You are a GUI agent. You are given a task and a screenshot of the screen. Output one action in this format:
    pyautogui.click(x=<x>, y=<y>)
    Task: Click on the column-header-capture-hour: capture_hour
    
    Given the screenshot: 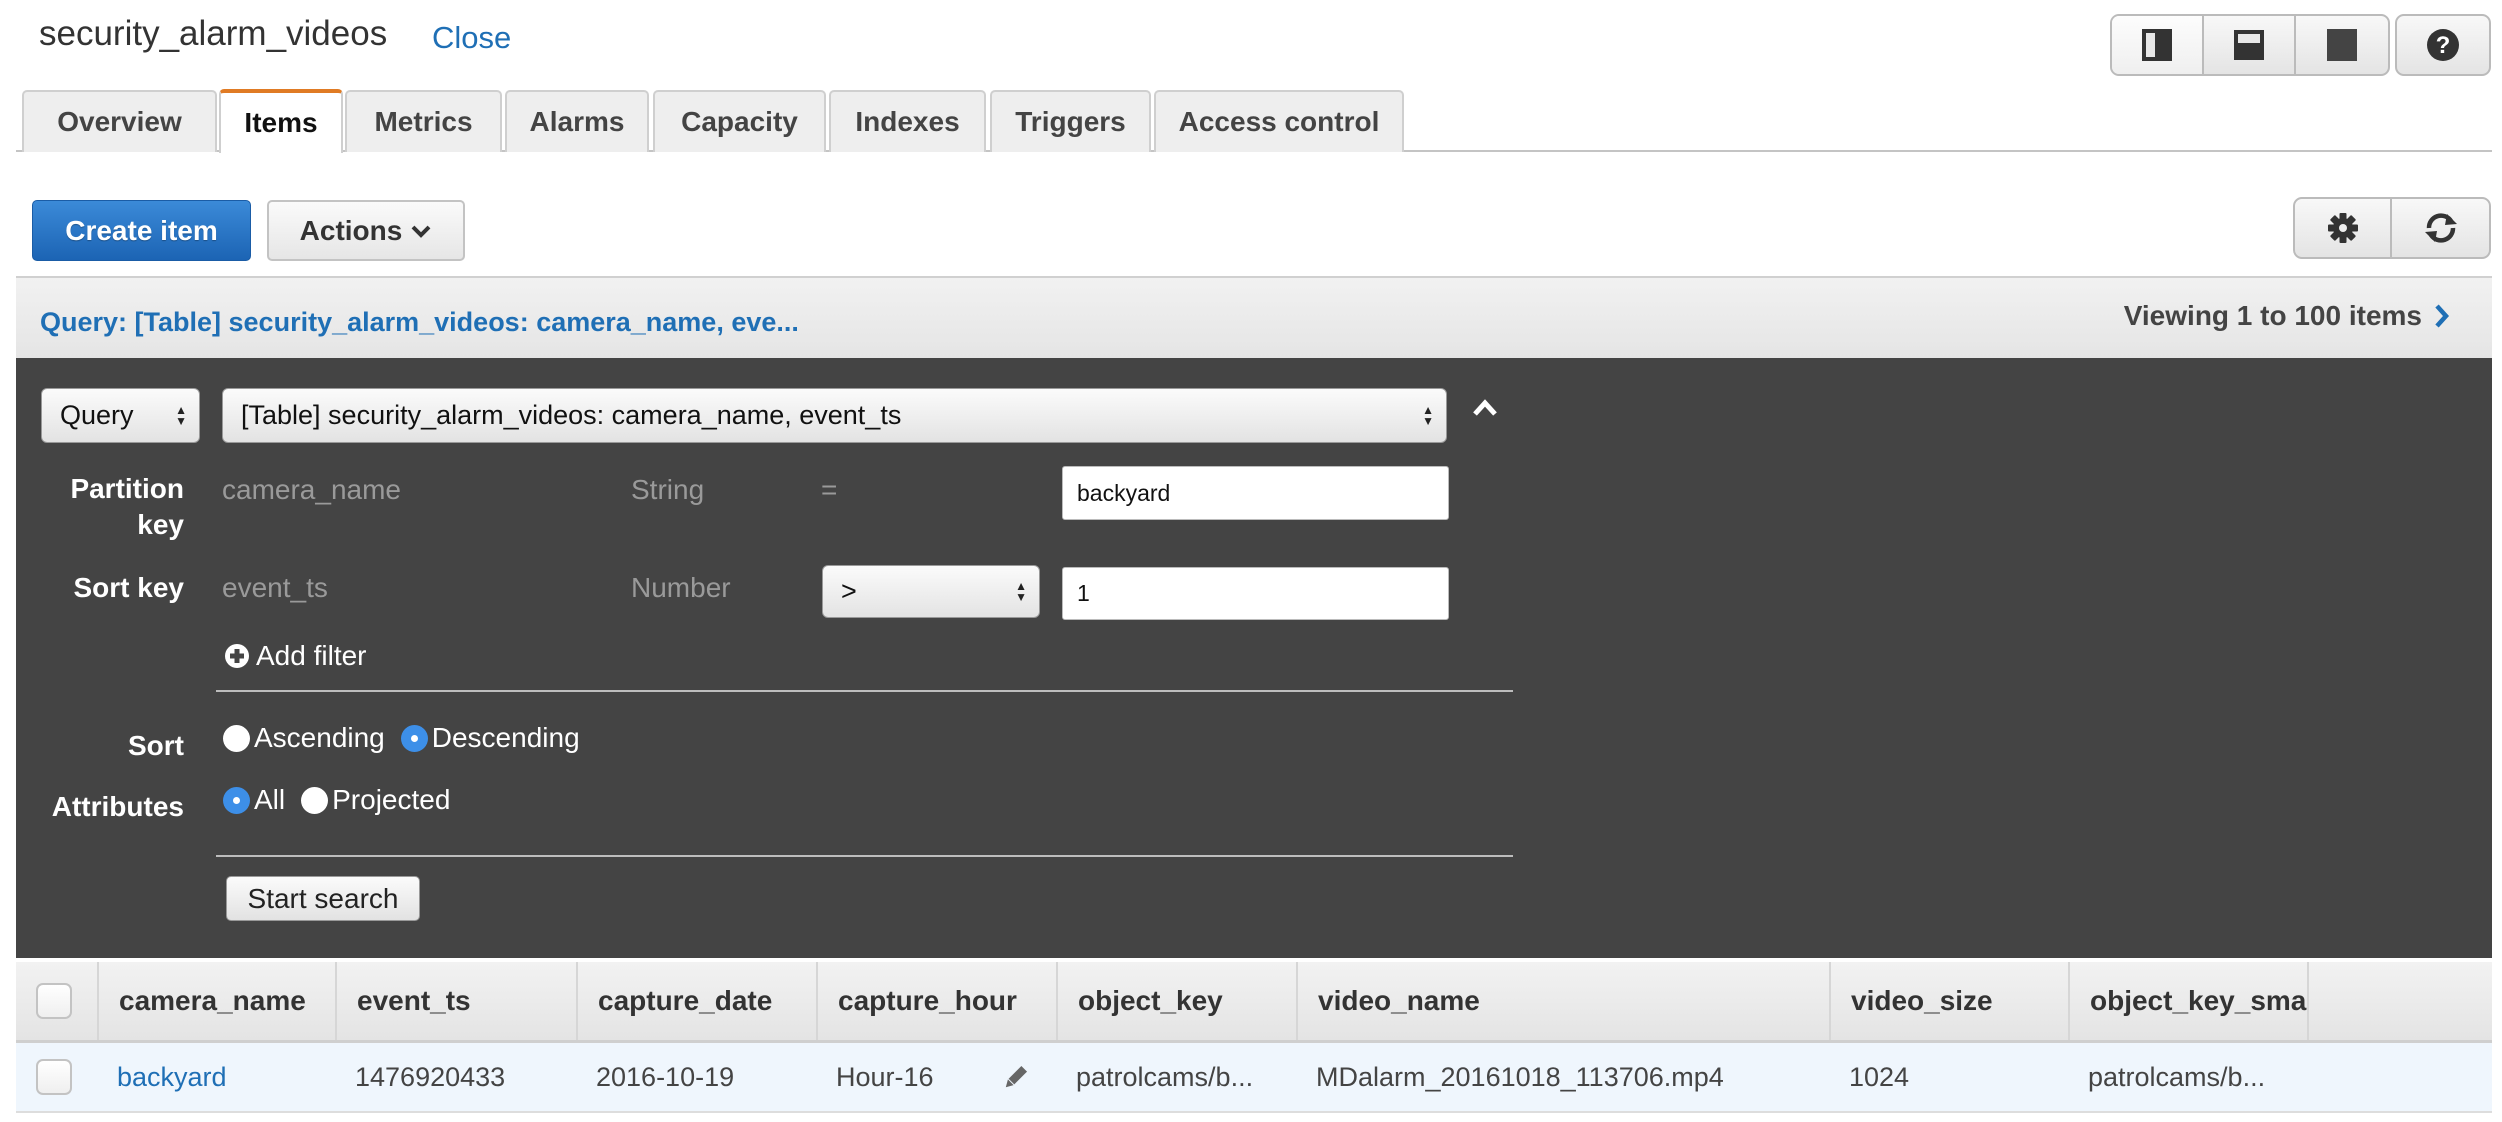 What is the action you would take?
    pyautogui.click(x=936, y=1001)
    